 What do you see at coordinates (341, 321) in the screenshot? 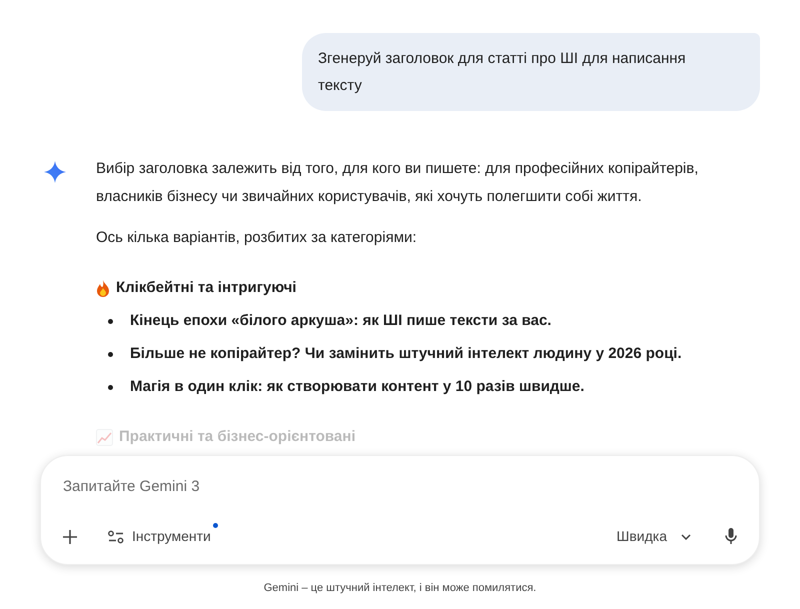
I see `list-item: Кінець епохи «білого аркуша»: як ШІ пише тексти за вас.` at bounding box center [341, 321].